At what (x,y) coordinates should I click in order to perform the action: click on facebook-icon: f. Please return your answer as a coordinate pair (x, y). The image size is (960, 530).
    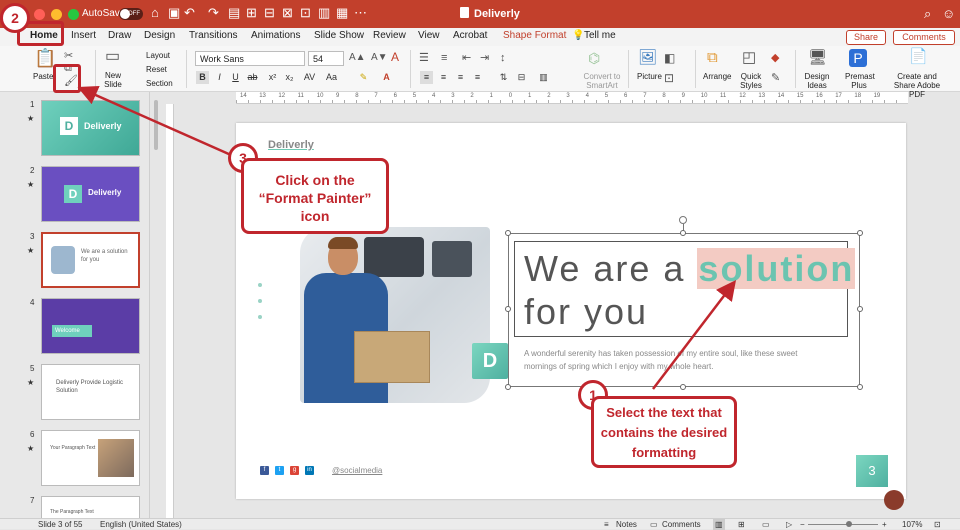
    Looking at the image, I should click on (264, 470).